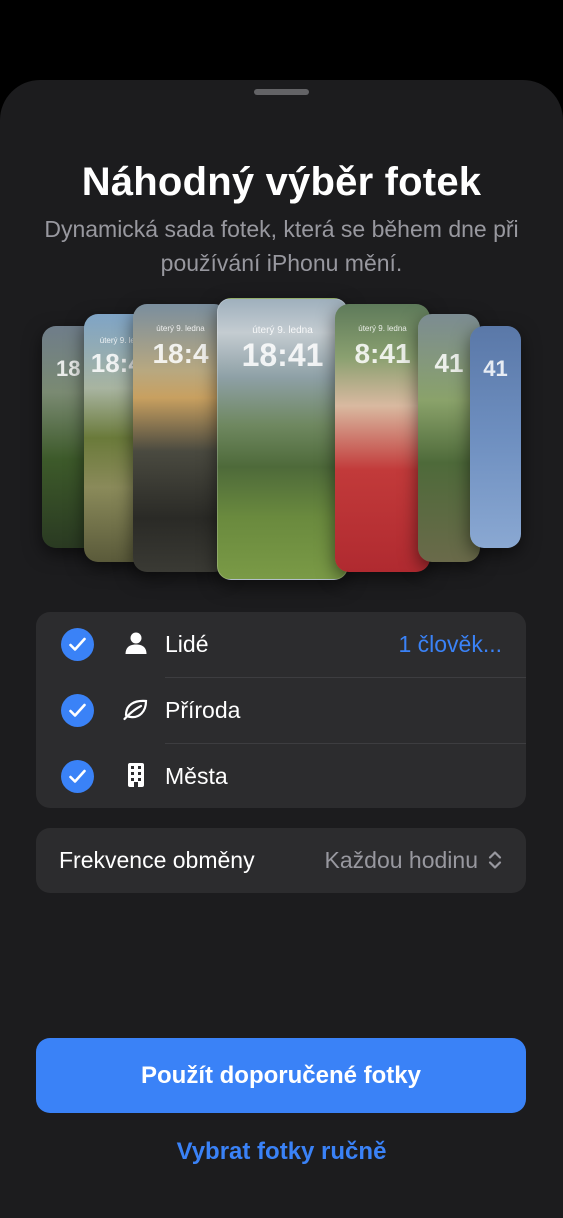 The width and height of the screenshot is (563, 1218). I want to click on preview-card-featured: úterý 9. ledna 18:41, so click(282, 439).